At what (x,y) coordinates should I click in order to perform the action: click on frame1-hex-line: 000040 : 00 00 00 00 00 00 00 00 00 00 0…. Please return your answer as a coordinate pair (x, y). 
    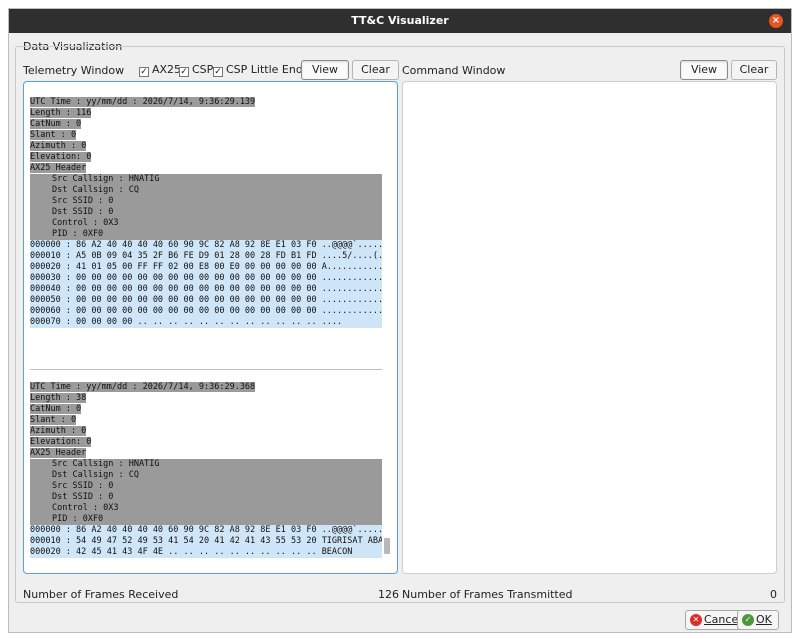
    Looking at the image, I should click on (206, 289).